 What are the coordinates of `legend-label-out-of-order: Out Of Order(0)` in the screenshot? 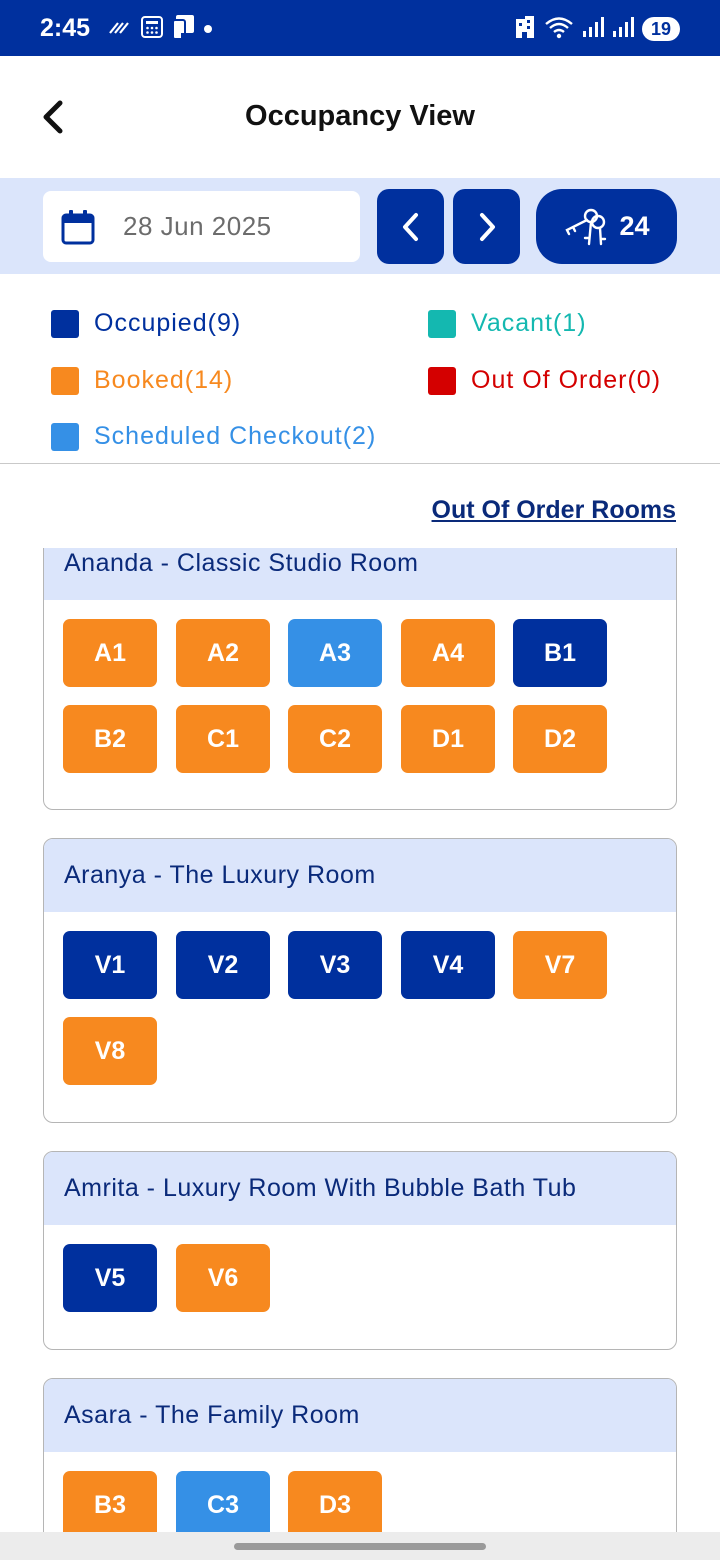 It's located at (566, 380).